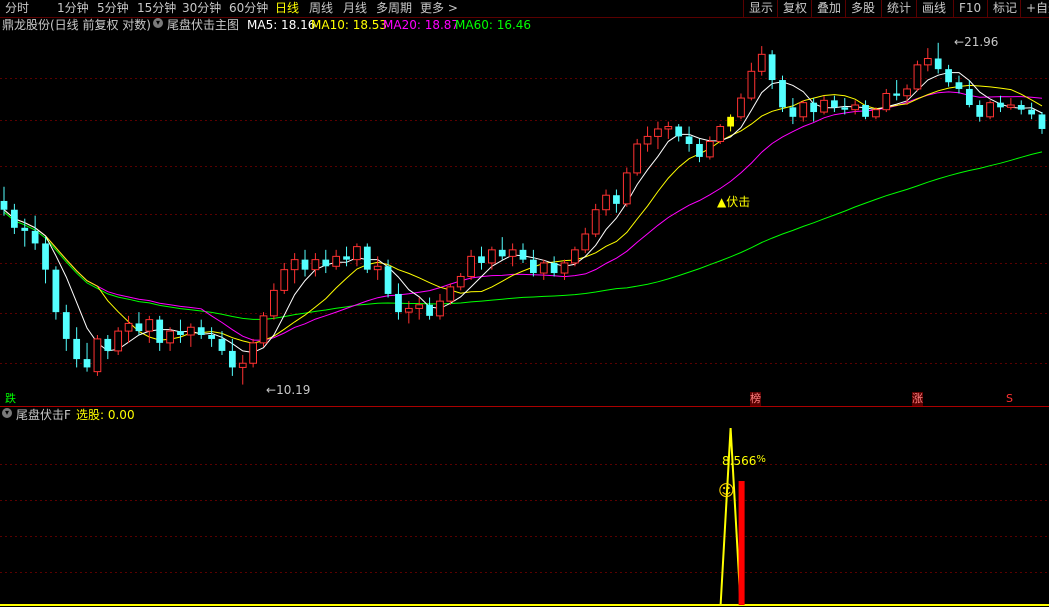 The width and height of the screenshot is (1049, 607). What do you see at coordinates (959, 42) in the screenshot?
I see `high-arrow-icon: ←` at bounding box center [959, 42].